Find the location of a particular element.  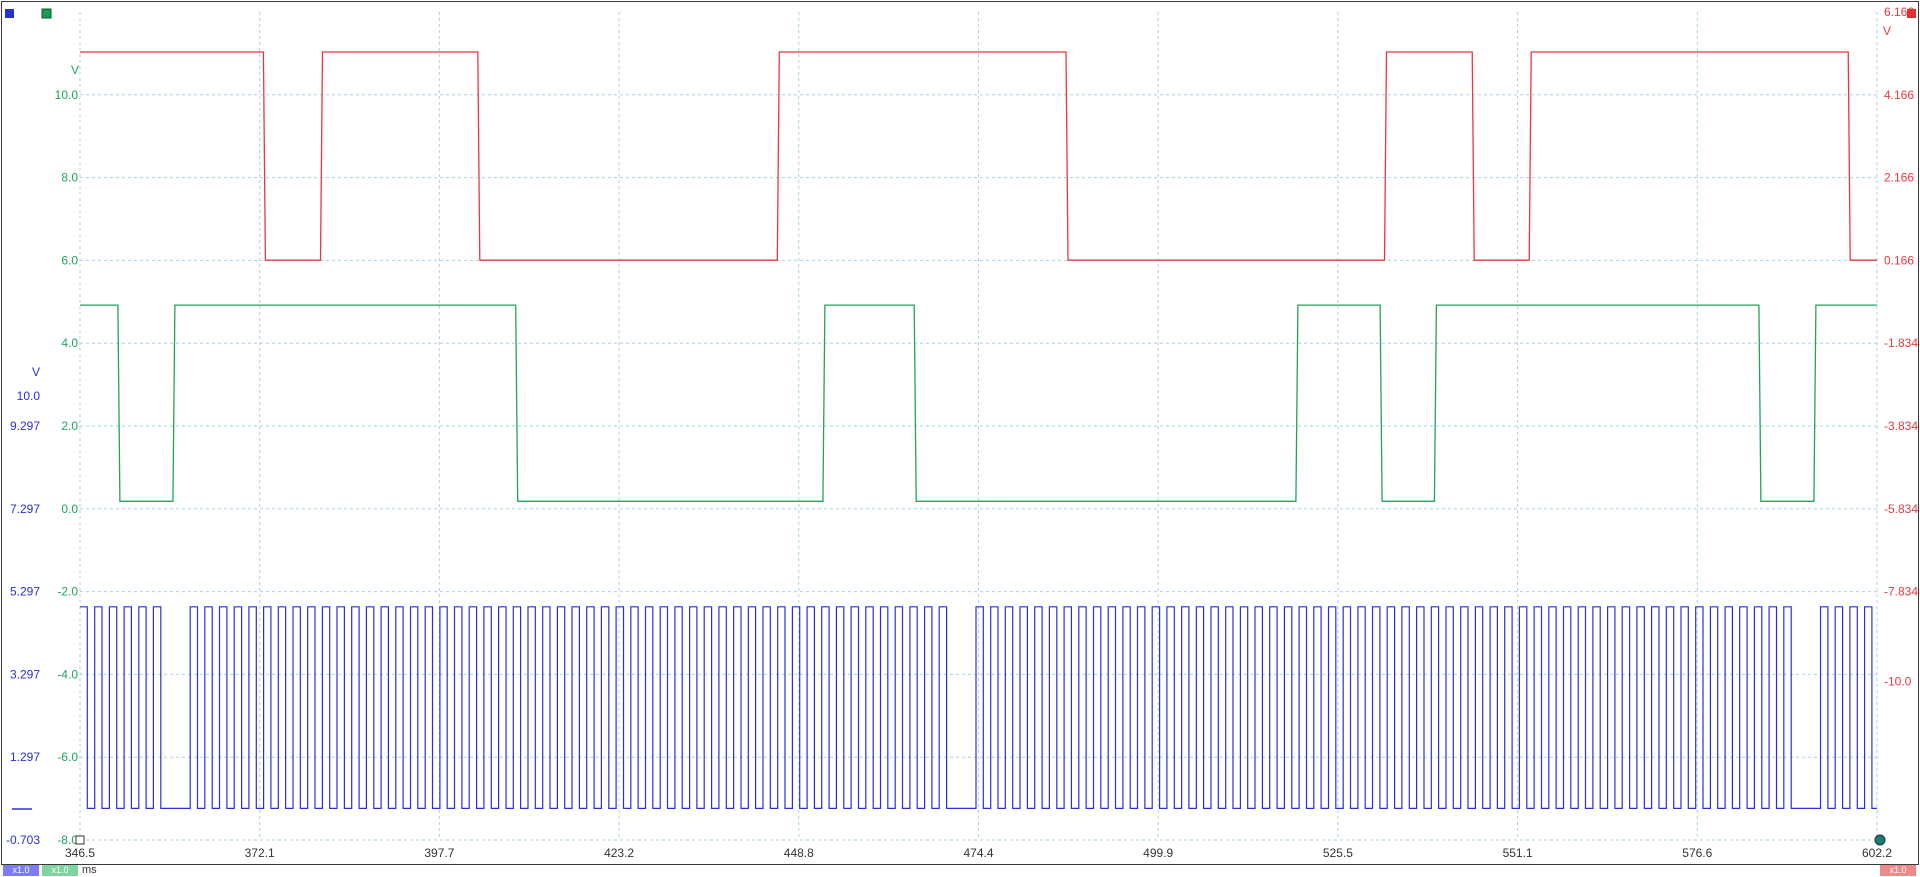

red-axis-tick-label: -7.834 is located at coordinates (1901, 592).